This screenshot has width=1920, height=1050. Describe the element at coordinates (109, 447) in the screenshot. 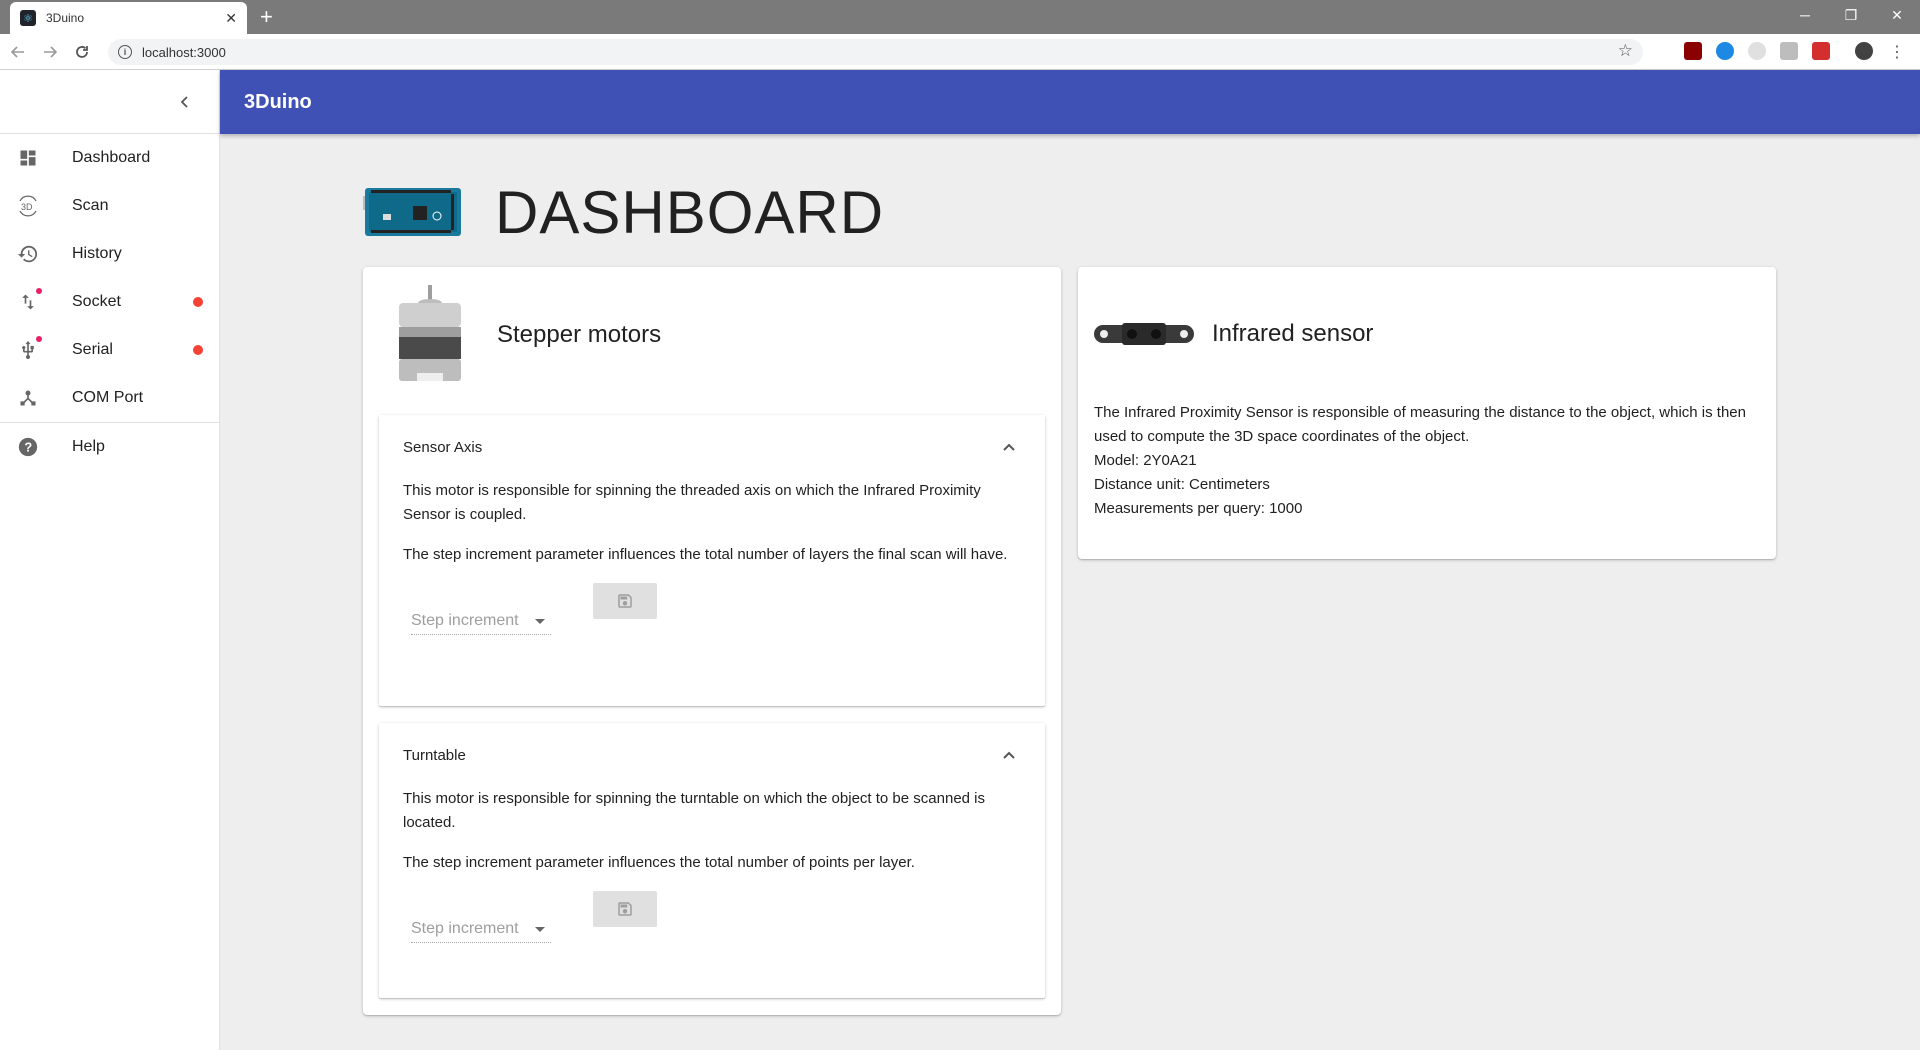

I see `sidebar-item-help: ? Help` at that location.